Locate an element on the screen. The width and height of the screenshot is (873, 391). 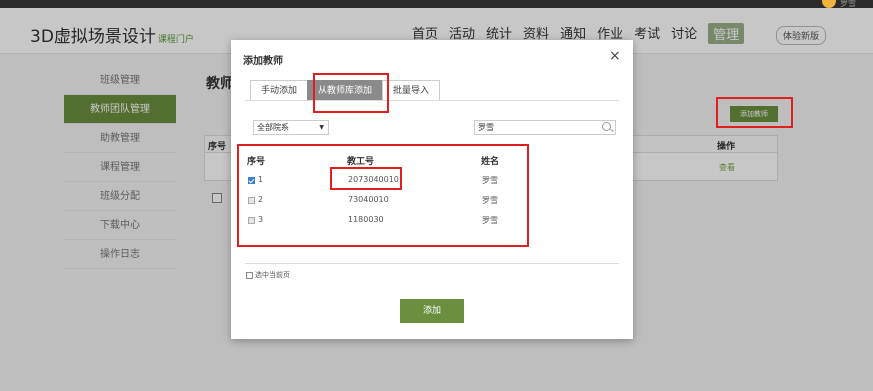
search-input: 罗雪 is located at coordinates (545, 127).